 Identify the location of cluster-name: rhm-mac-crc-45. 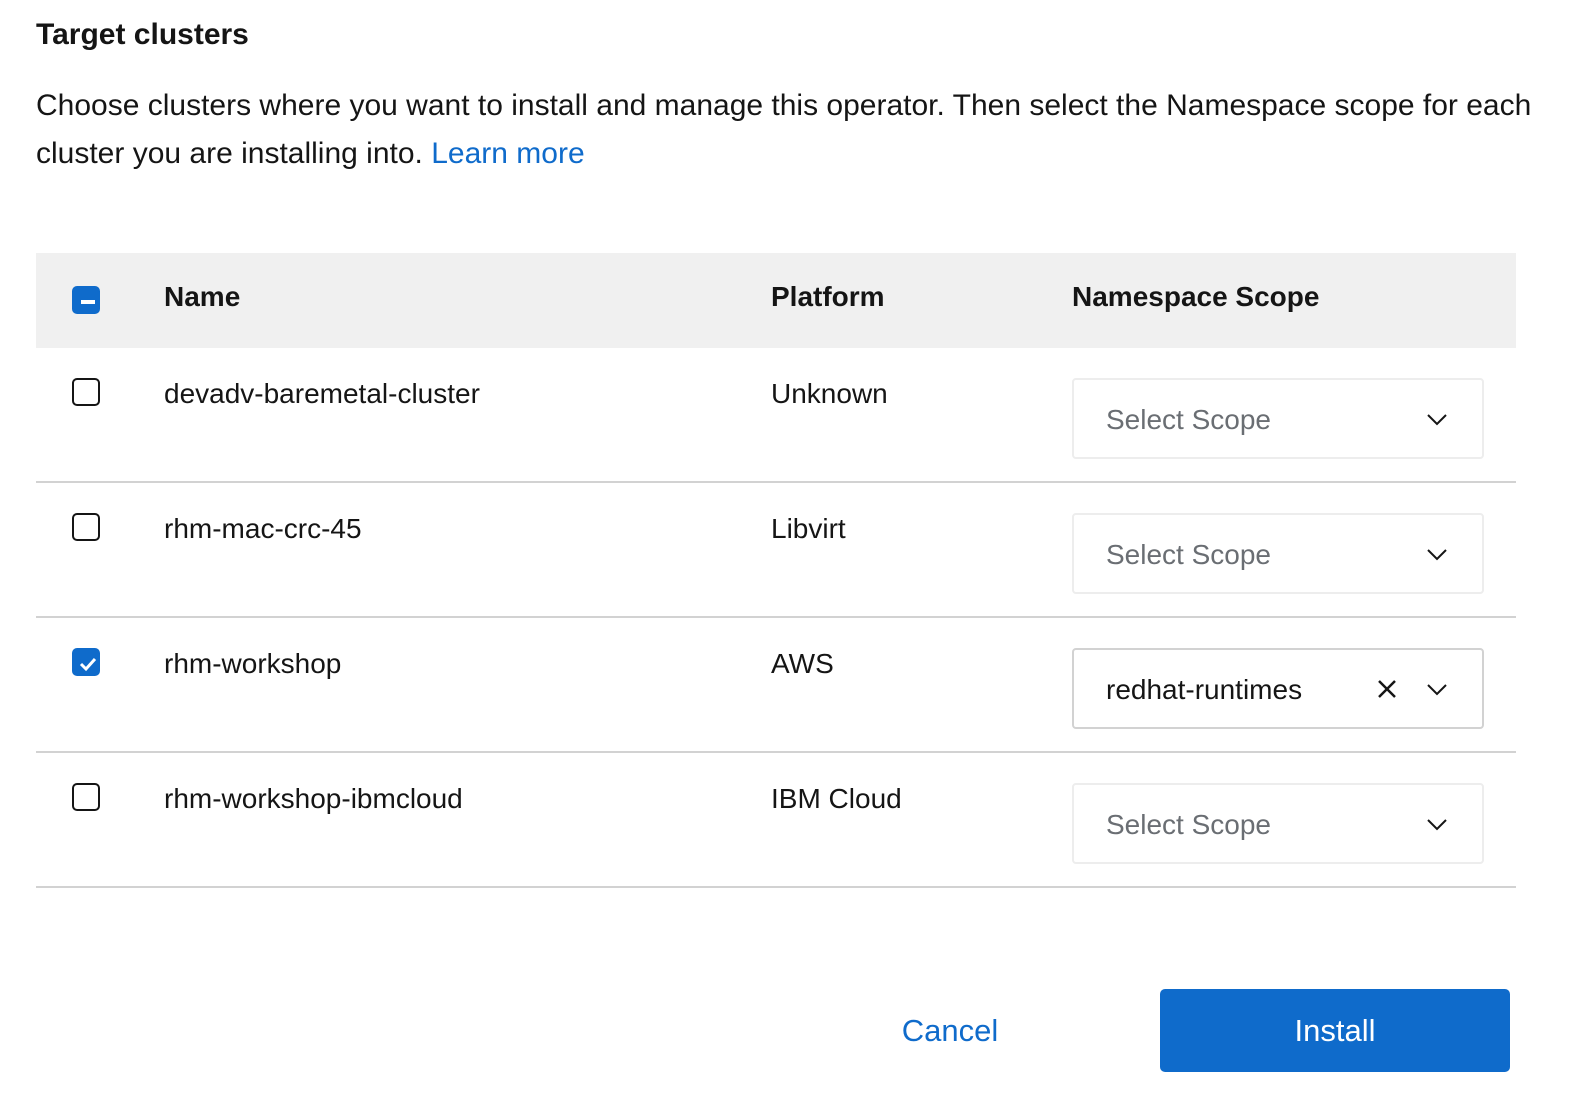
(263, 528).